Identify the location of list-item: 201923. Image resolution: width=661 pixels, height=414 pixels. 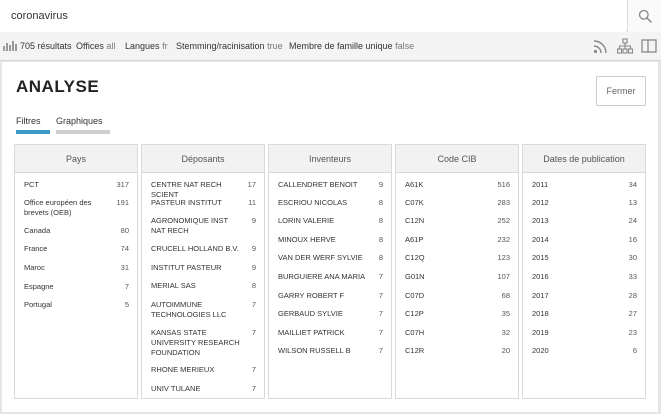
(584, 333).